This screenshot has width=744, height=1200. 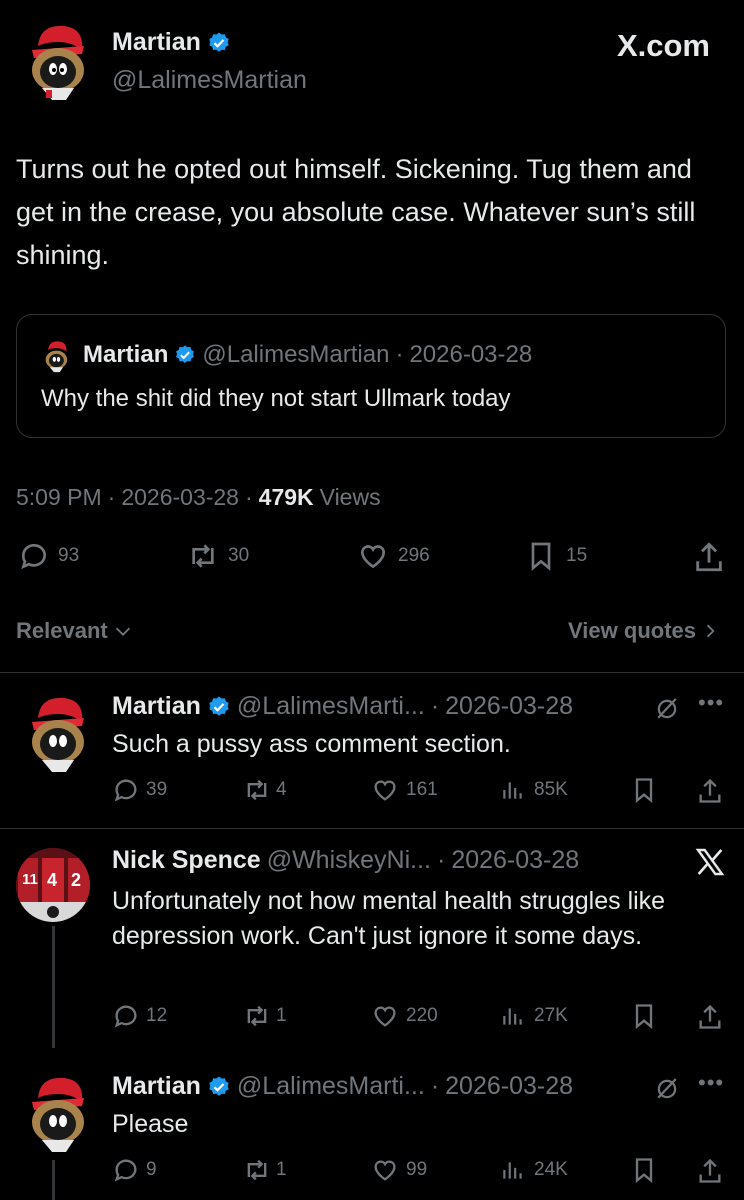 I want to click on view-quotes-link: View quotes, so click(x=644, y=631).